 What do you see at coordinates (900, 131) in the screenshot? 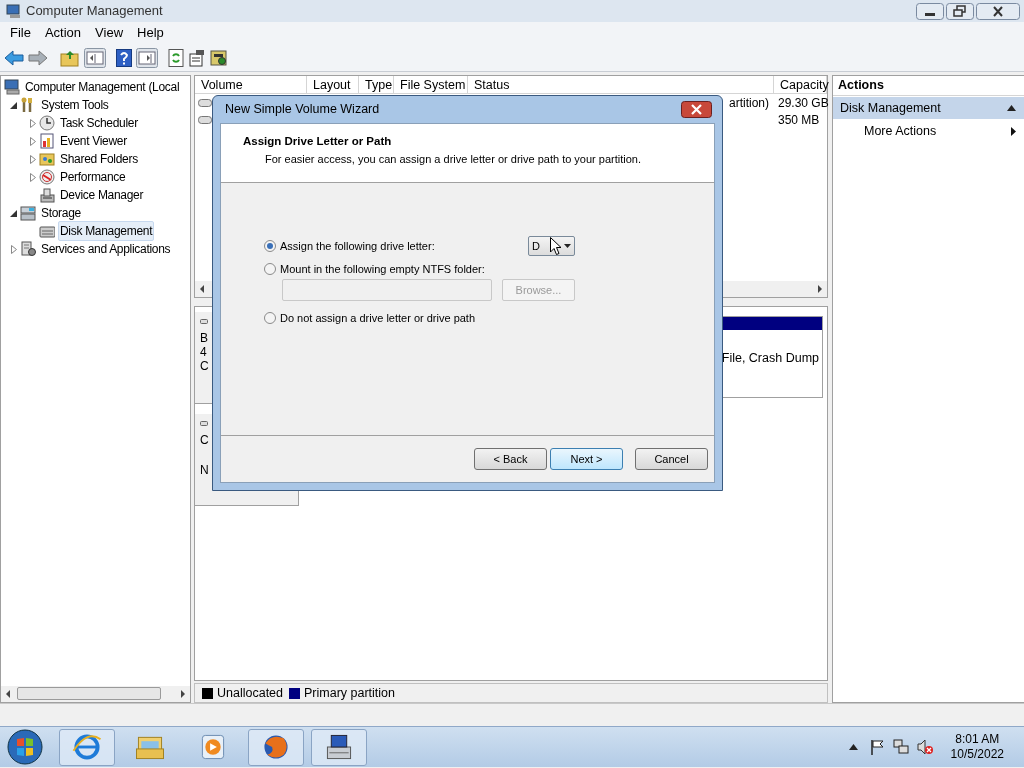
I see `action-label: More Actions` at bounding box center [900, 131].